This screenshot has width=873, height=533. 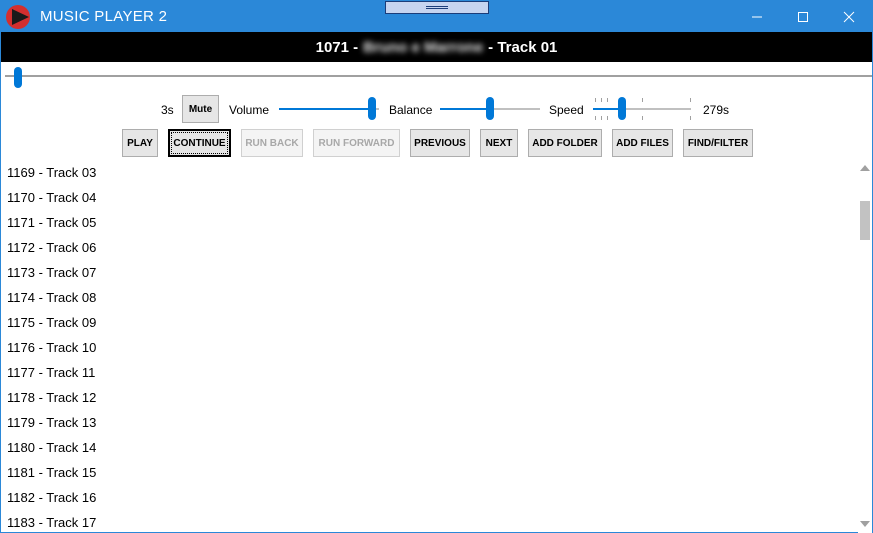 I want to click on volume-slider, so click(x=329, y=109).